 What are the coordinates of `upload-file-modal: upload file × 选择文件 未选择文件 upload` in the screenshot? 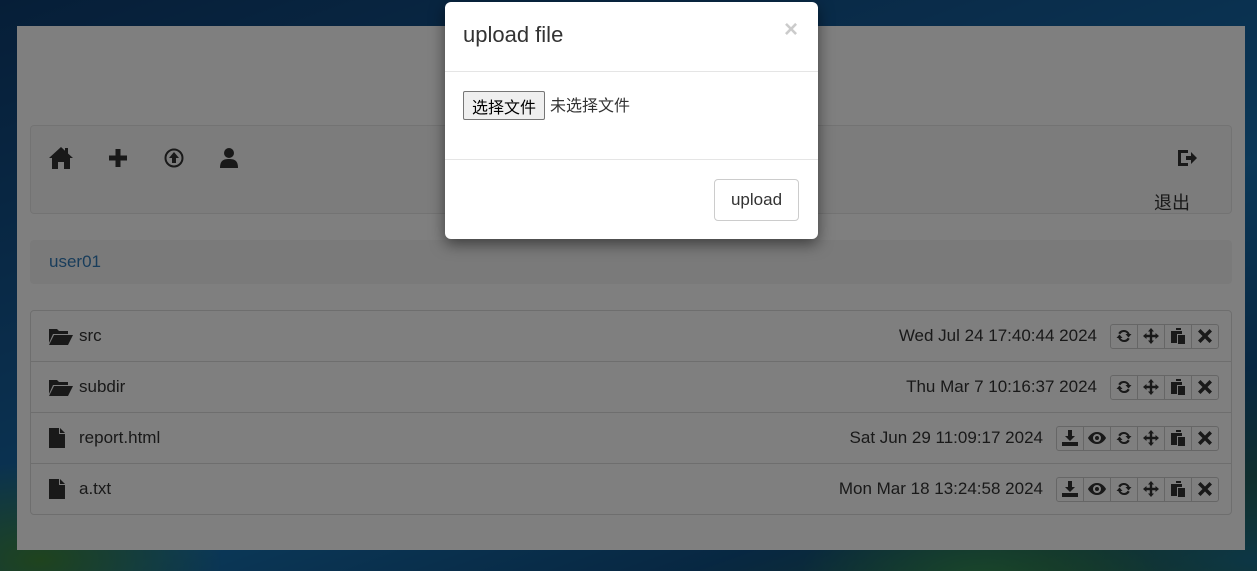 It's located at (631, 120).